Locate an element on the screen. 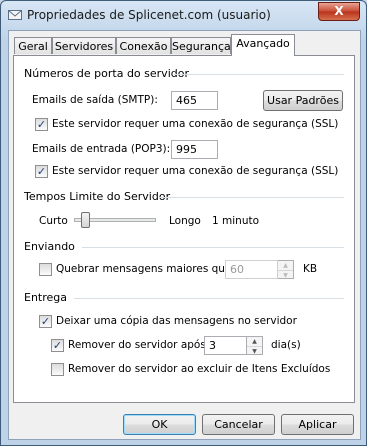  remove-after-spinner: ▲ ▼ is located at coordinates (255, 345).